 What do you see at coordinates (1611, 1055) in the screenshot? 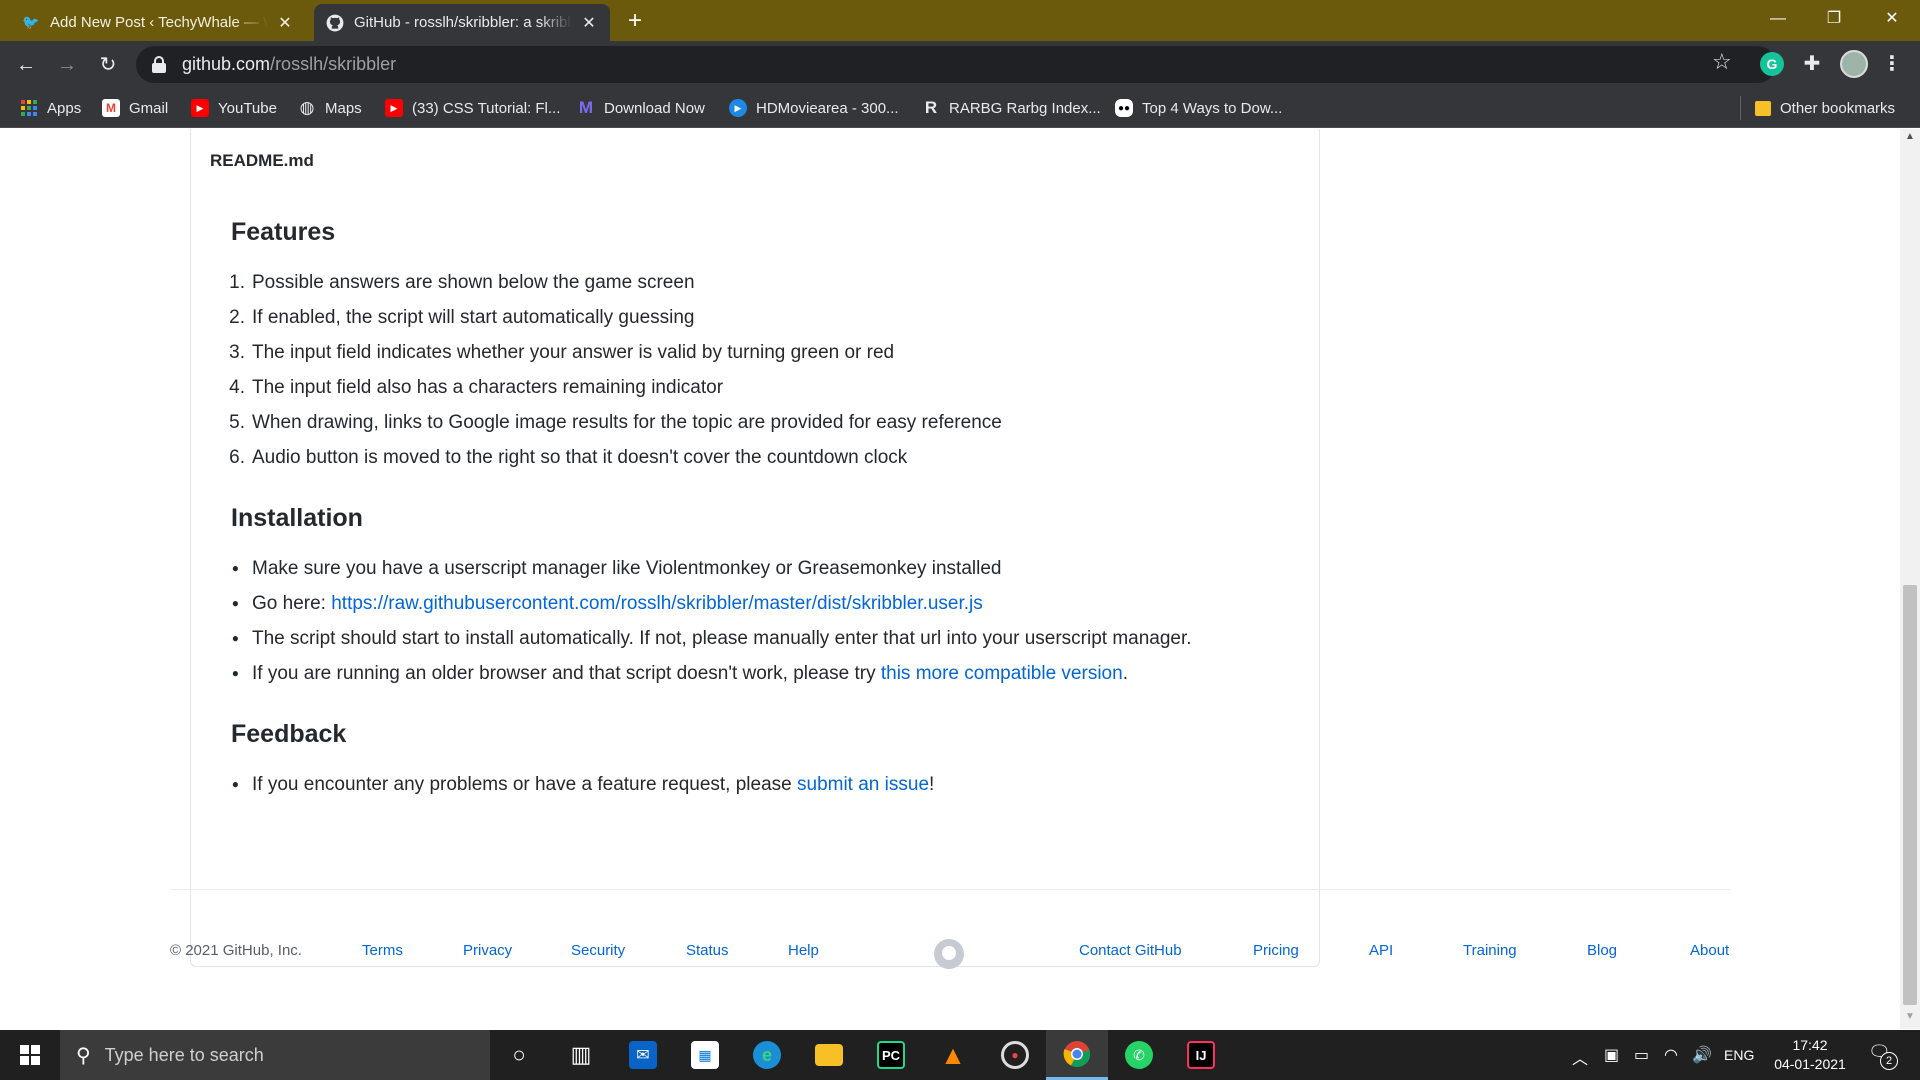
I see `device-icon: ▣` at bounding box center [1611, 1055].